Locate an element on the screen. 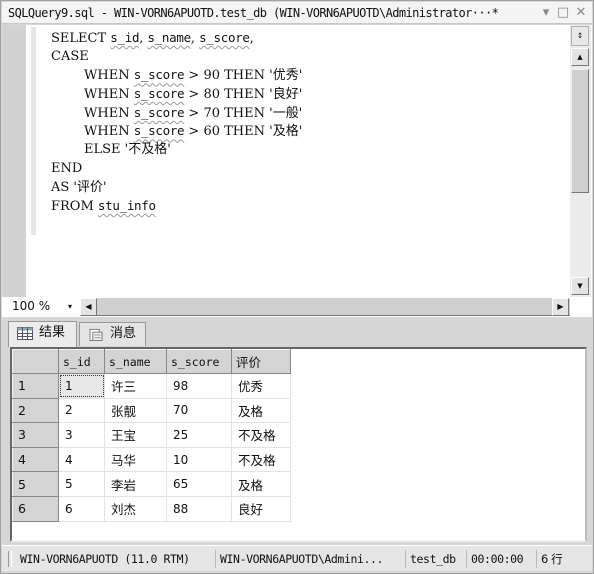  table-row: 2 2 张靓 70 及格 is located at coordinates (151, 410).